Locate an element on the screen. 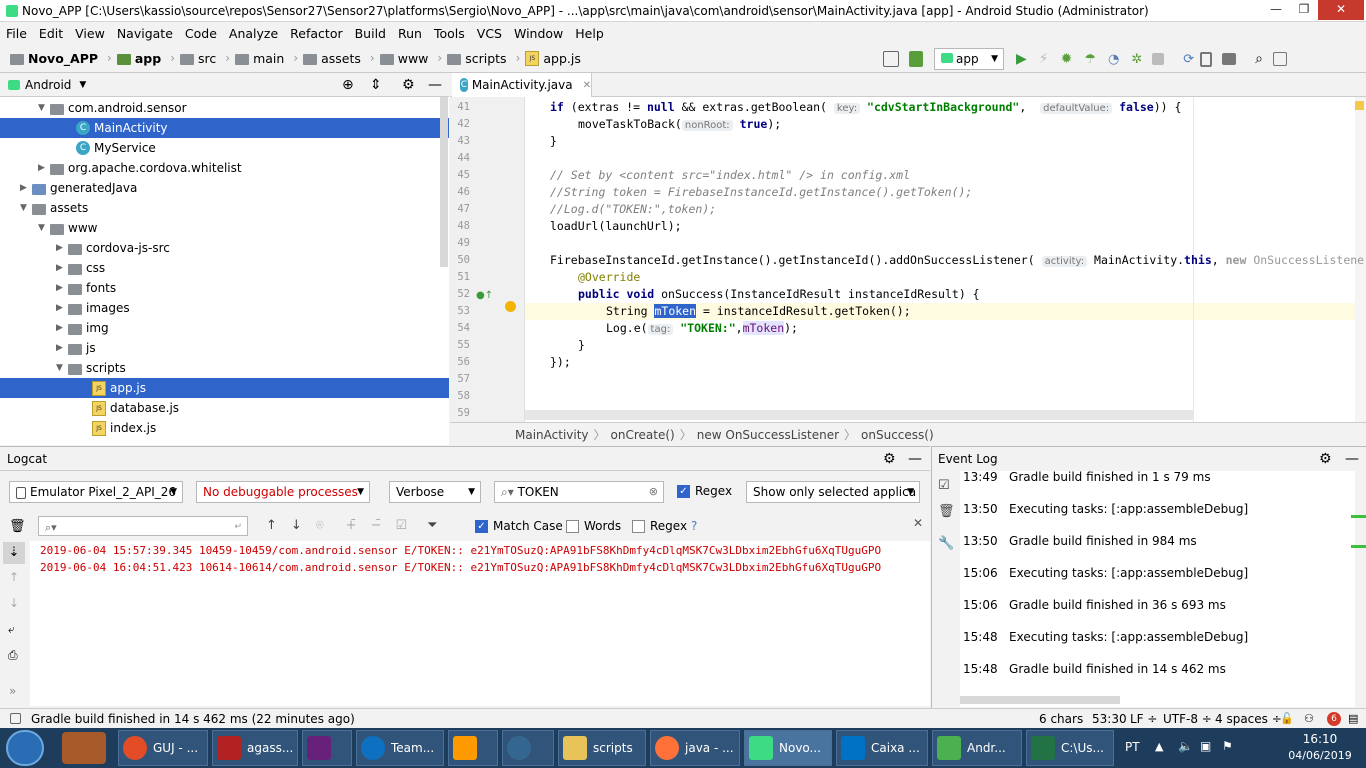 This screenshot has height=768, width=1366. profile-icon: ◔ is located at coordinates (1113, 59).